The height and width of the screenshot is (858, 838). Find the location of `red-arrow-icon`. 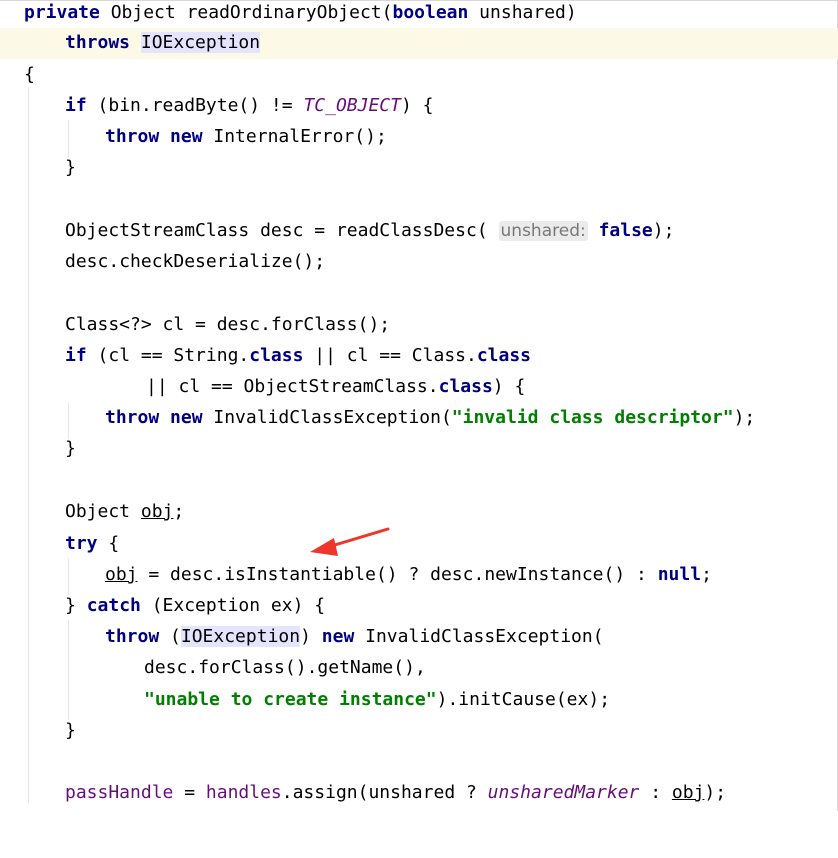

red-arrow-icon is located at coordinates (350, 541).